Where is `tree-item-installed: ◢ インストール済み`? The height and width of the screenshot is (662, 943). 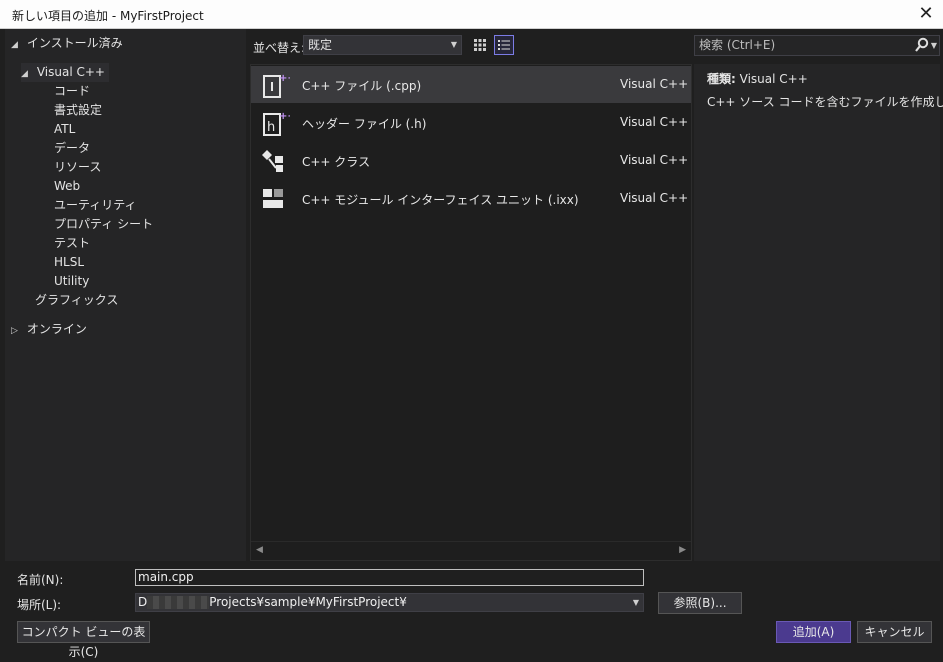 tree-item-installed: ◢ インストール済み is located at coordinates (67, 43).